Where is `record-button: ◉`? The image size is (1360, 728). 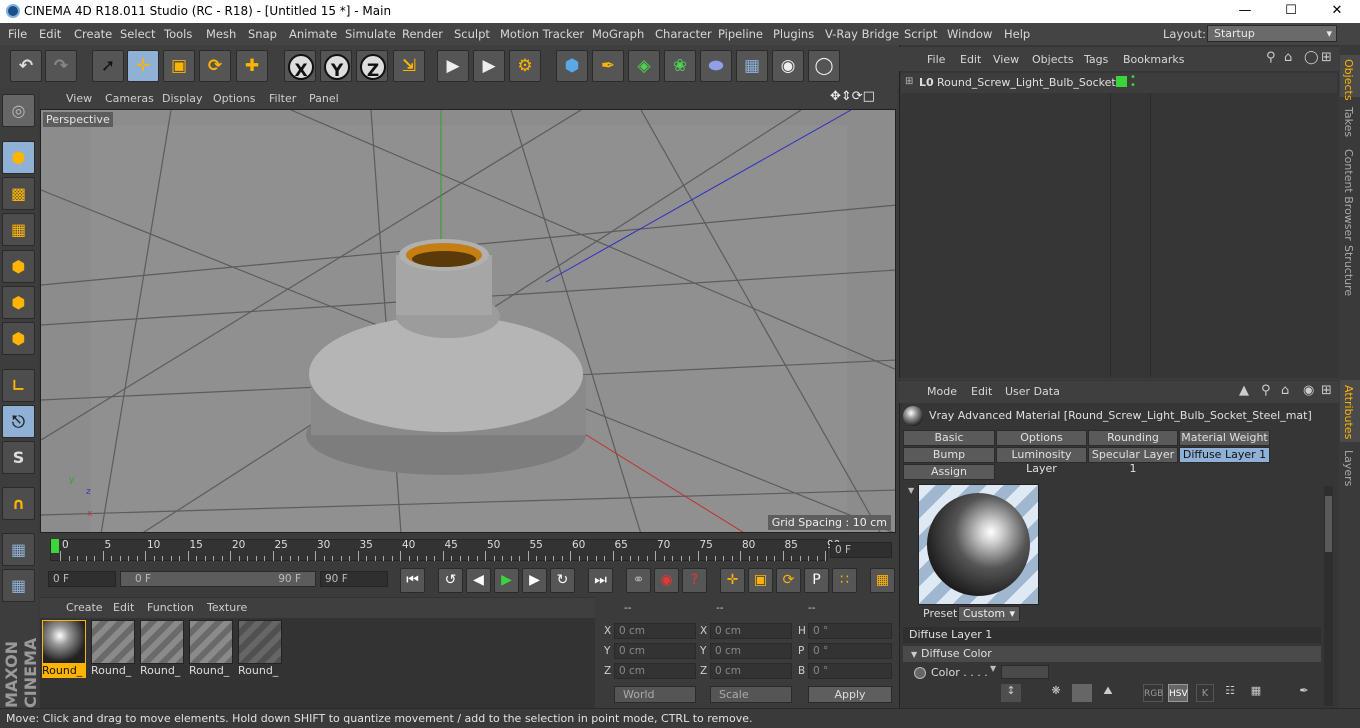
record-button: ◉ is located at coordinates (666, 580).